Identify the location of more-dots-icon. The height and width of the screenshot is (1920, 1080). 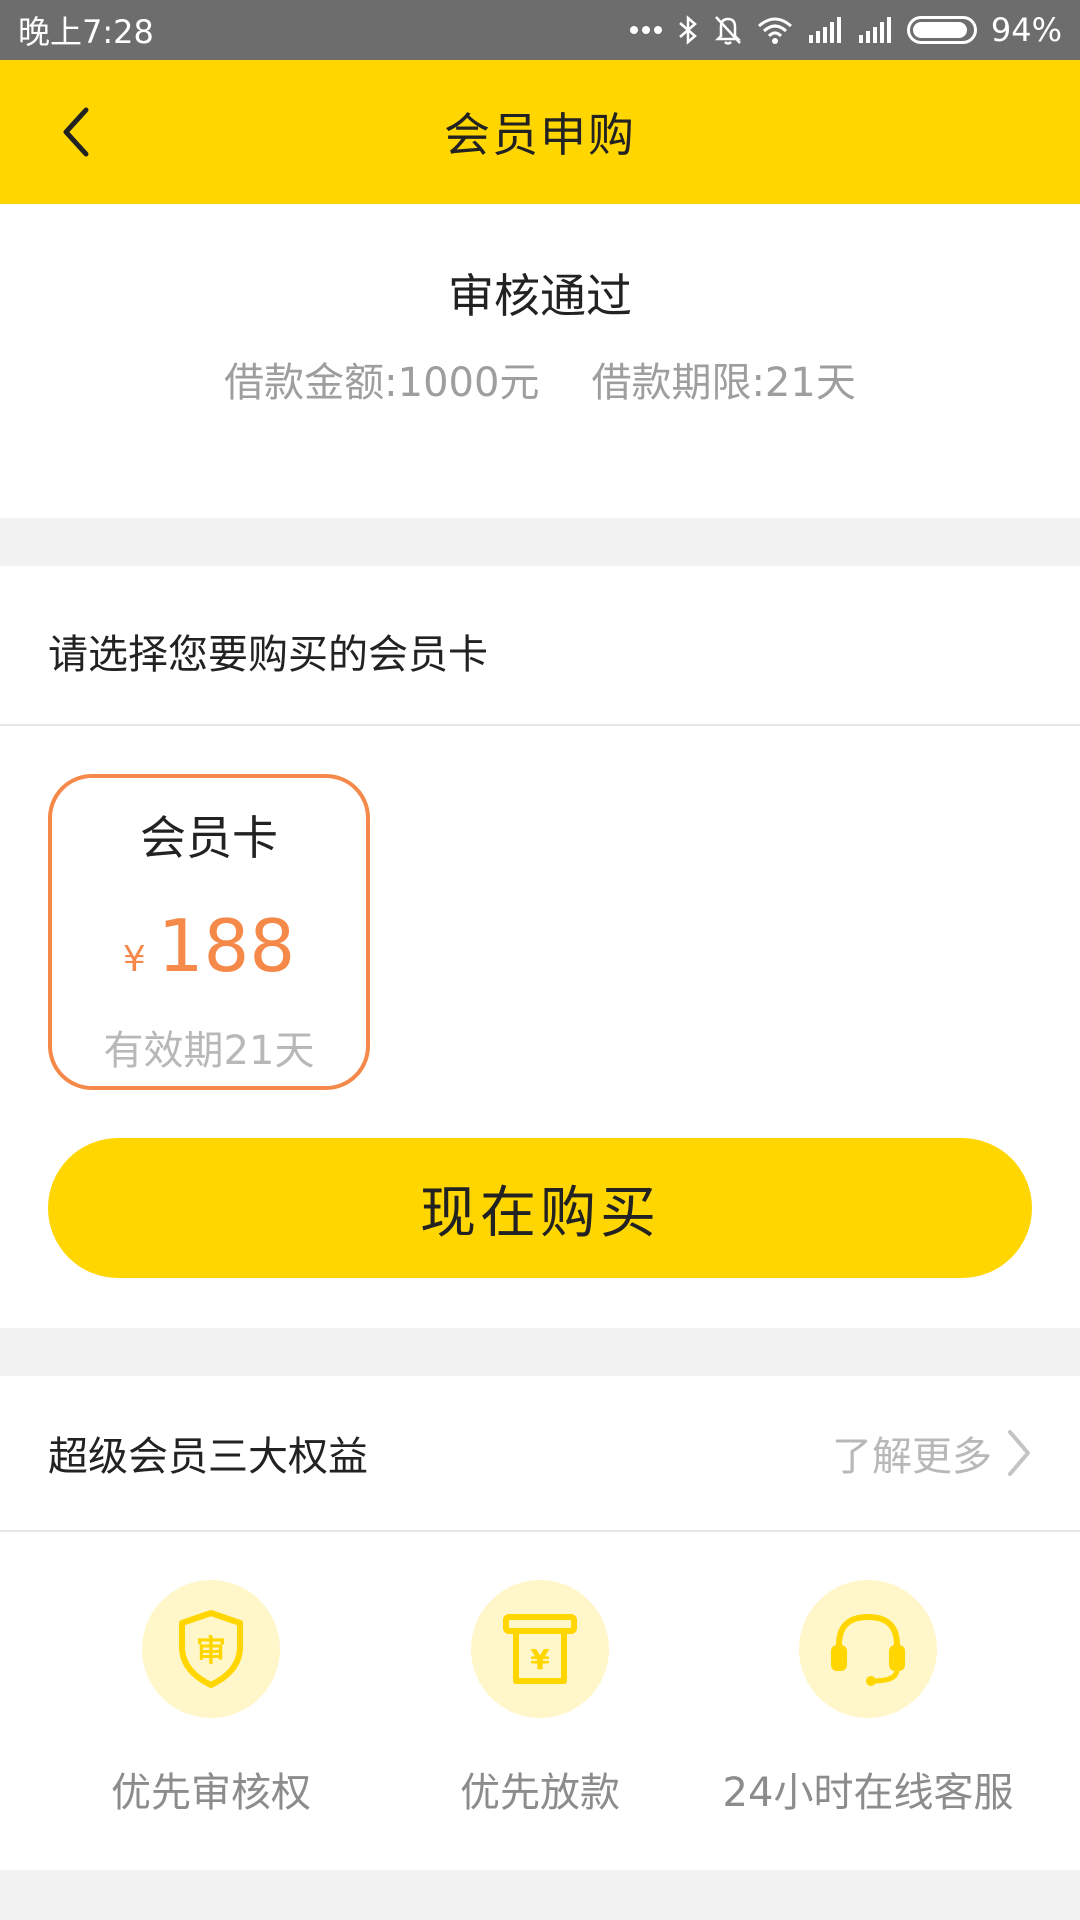
(646, 30).